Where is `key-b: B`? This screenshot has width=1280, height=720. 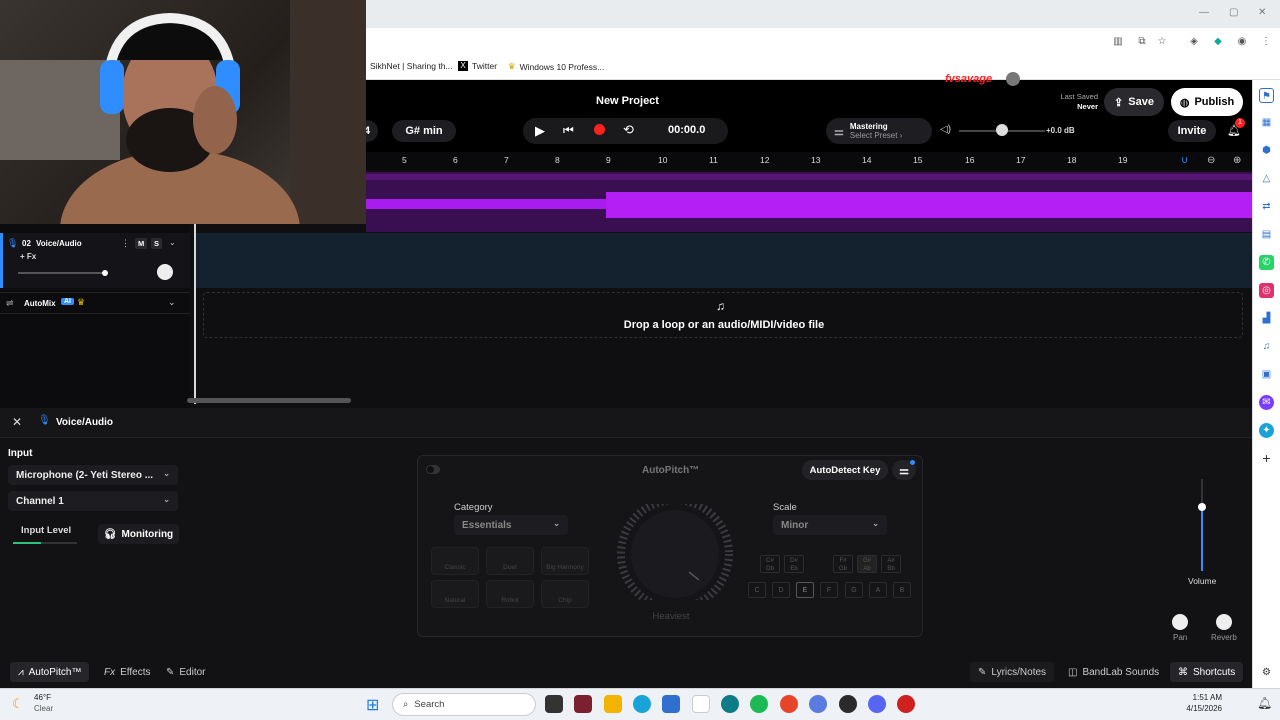 key-b: B is located at coordinates (902, 590).